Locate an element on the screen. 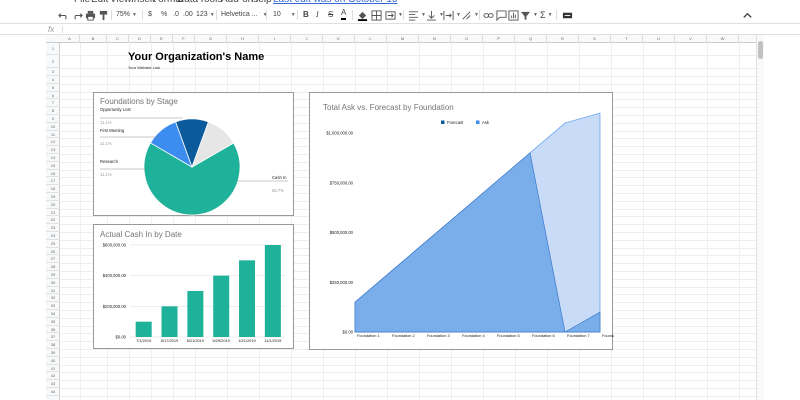 The image size is (800, 400). row-header-3: 3 is located at coordinates (53, 72).